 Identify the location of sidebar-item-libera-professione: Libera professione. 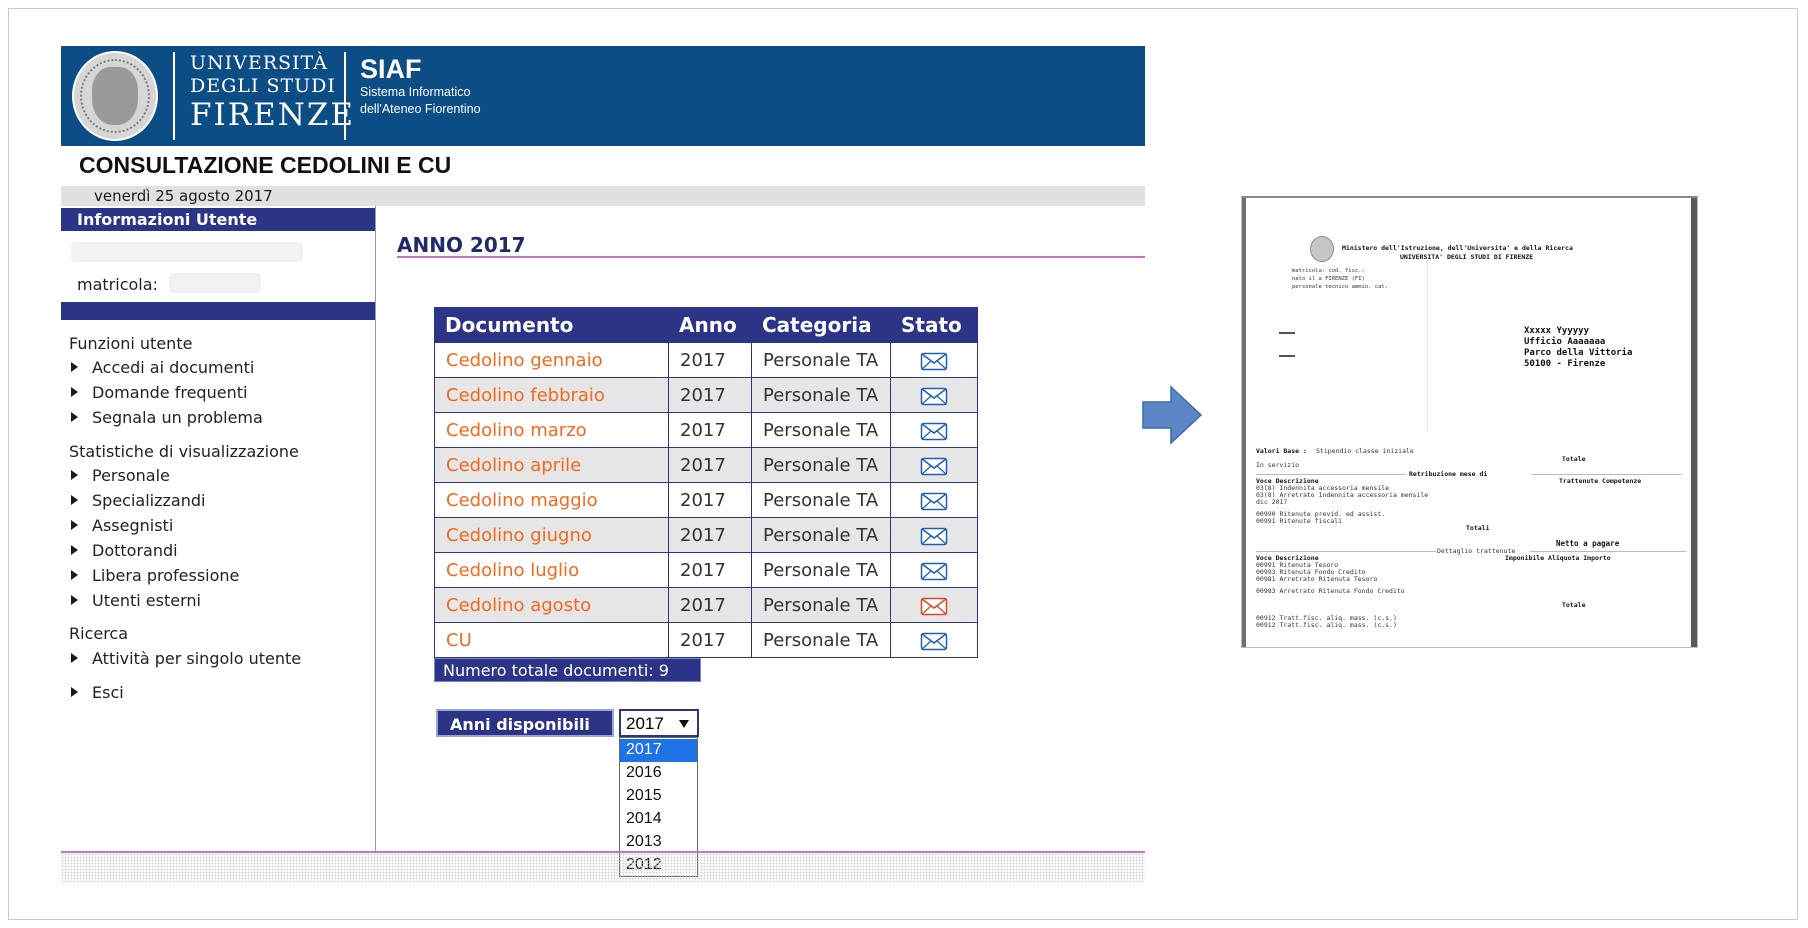
(155, 575).